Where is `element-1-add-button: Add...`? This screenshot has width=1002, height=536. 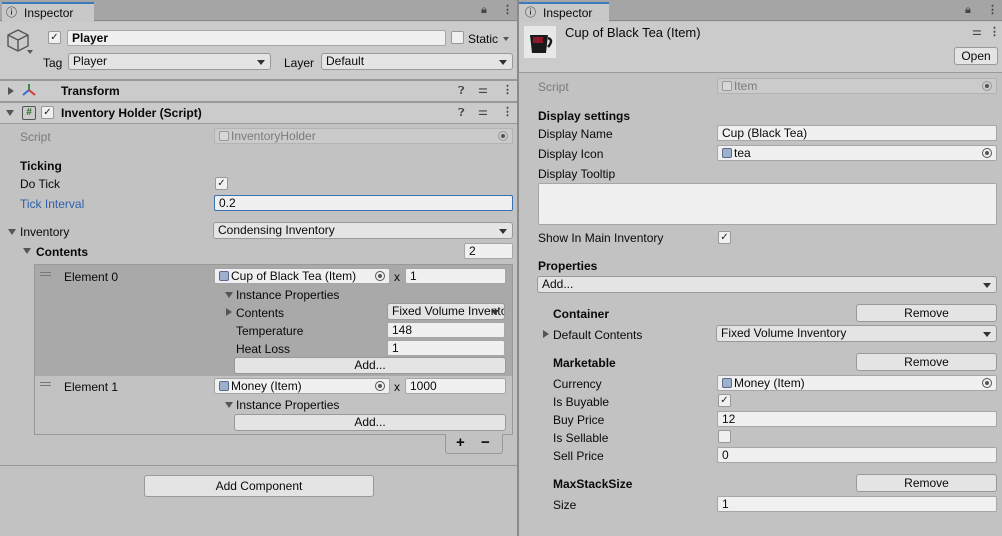
element-1-add-button: Add... is located at coordinates (370, 422).